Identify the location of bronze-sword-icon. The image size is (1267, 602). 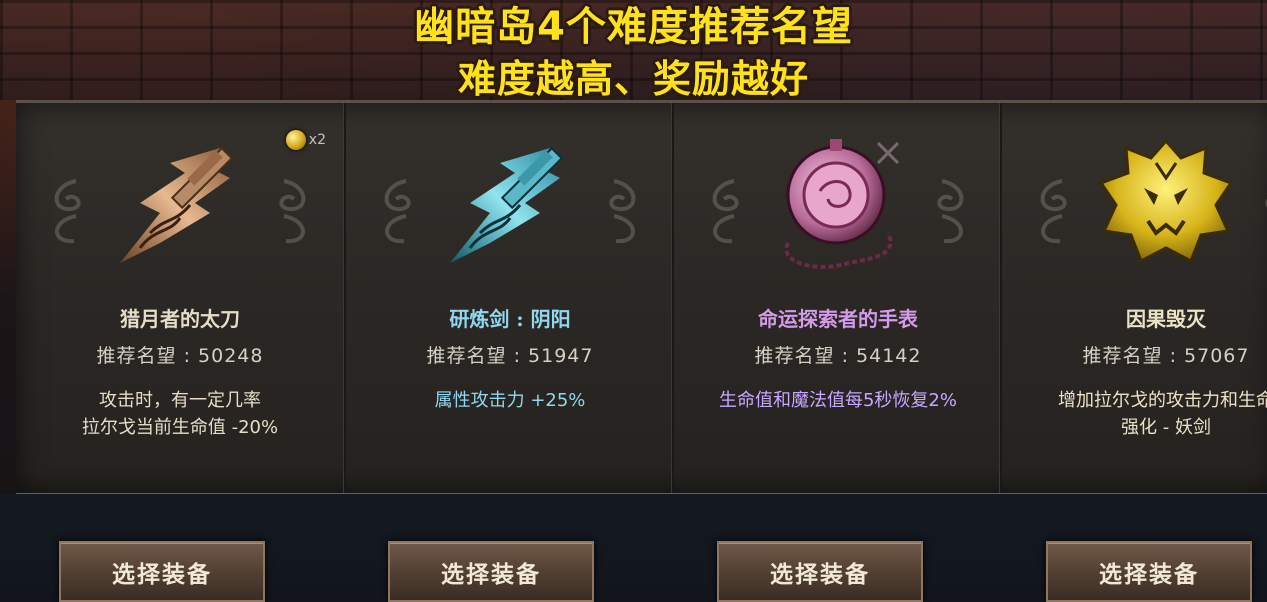
(177, 204).